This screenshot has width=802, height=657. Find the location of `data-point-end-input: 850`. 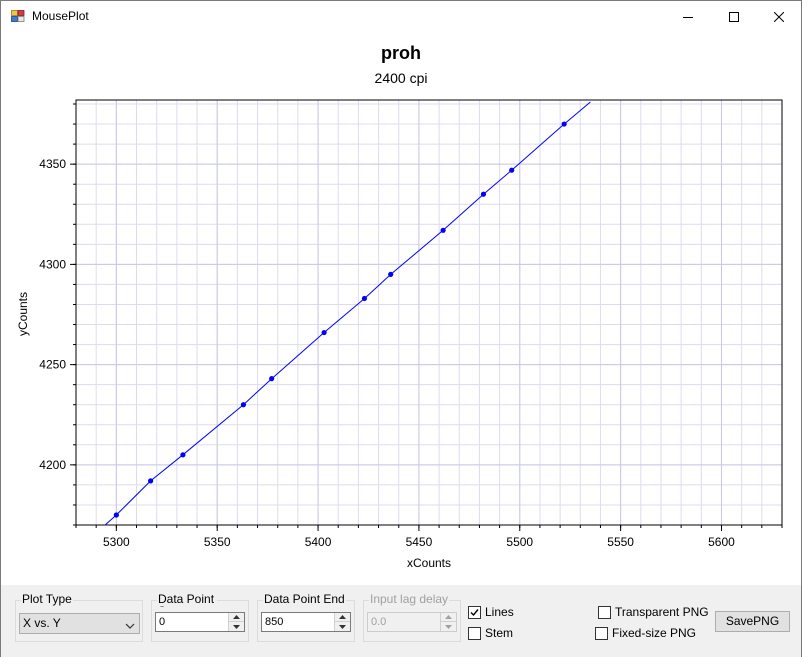

data-point-end-input: 850 is located at coordinates (306, 622).